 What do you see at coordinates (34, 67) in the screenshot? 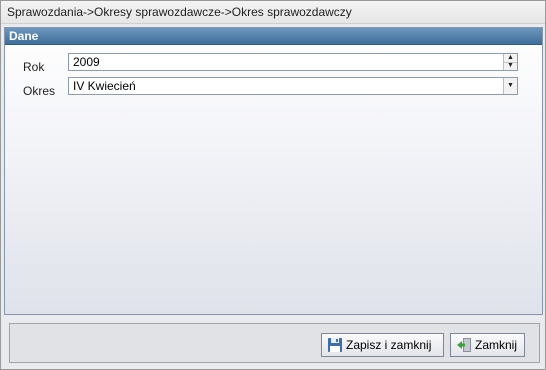
I see `rok-label: Rok` at bounding box center [34, 67].